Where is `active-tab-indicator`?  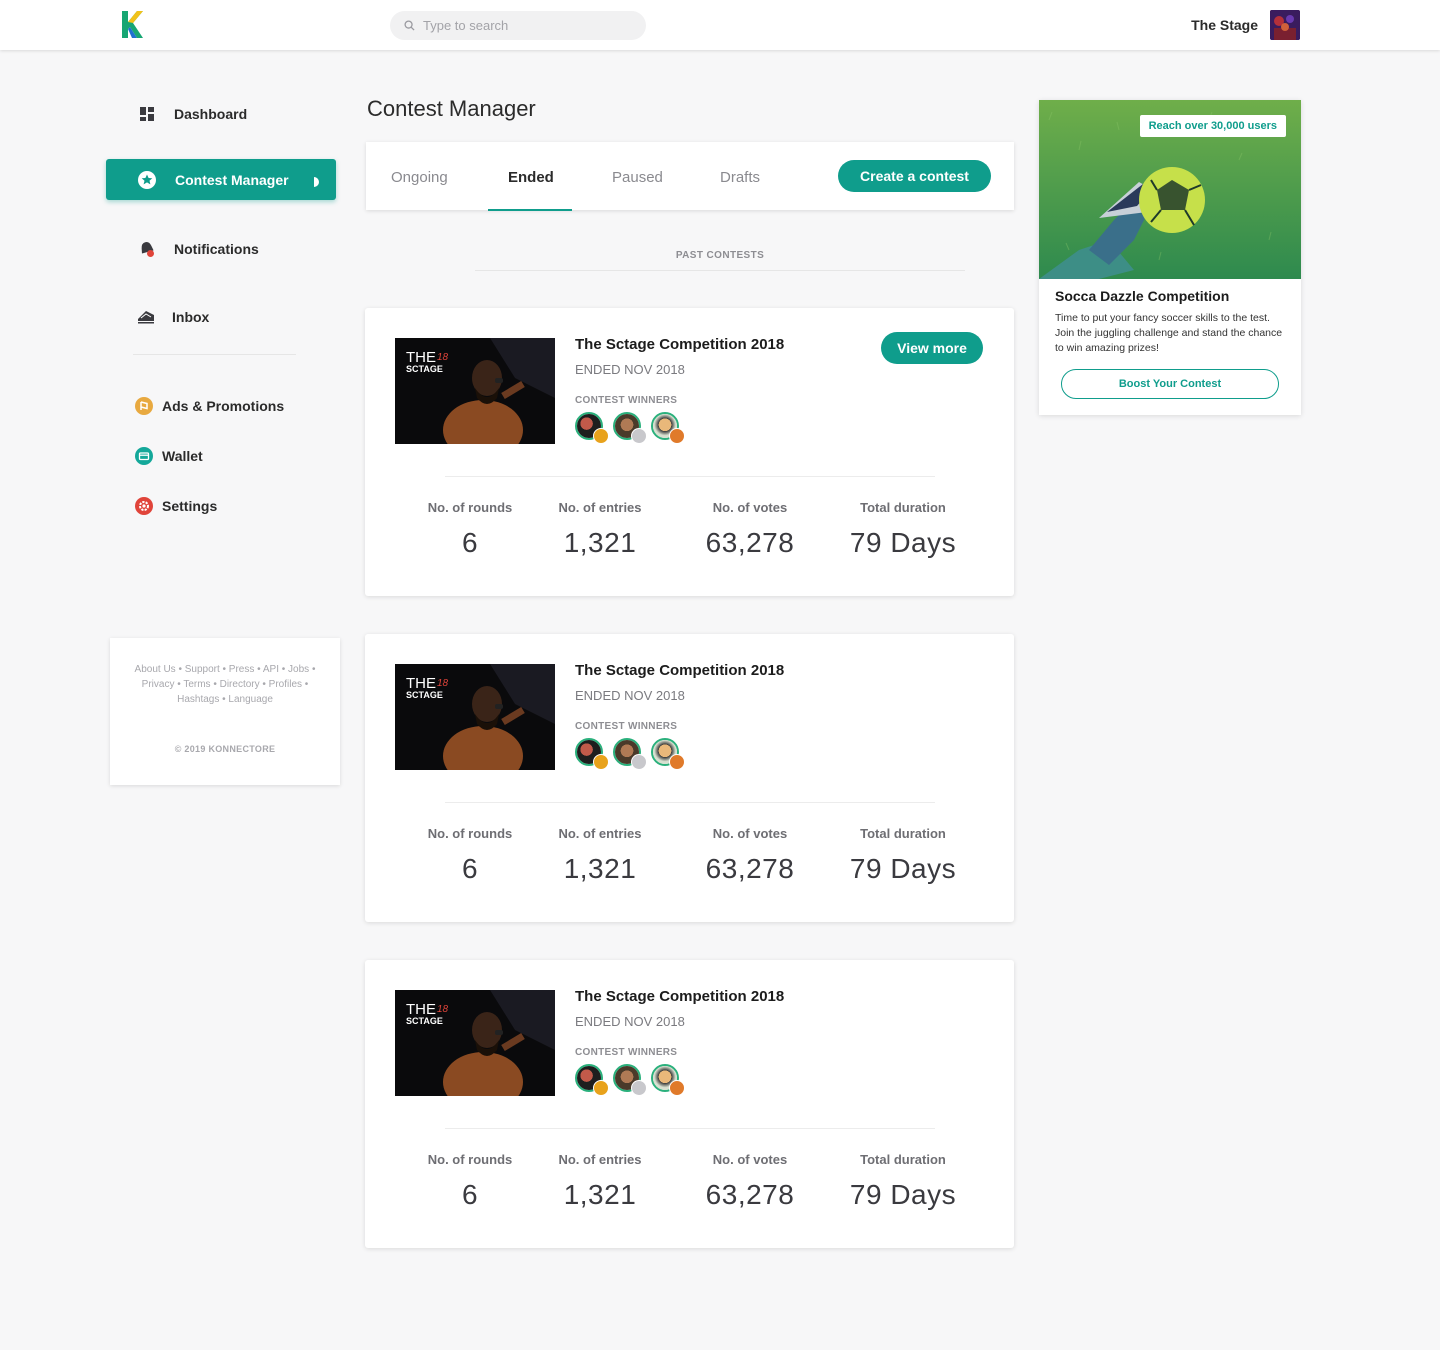
active-tab-indicator is located at coordinates (530, 210).